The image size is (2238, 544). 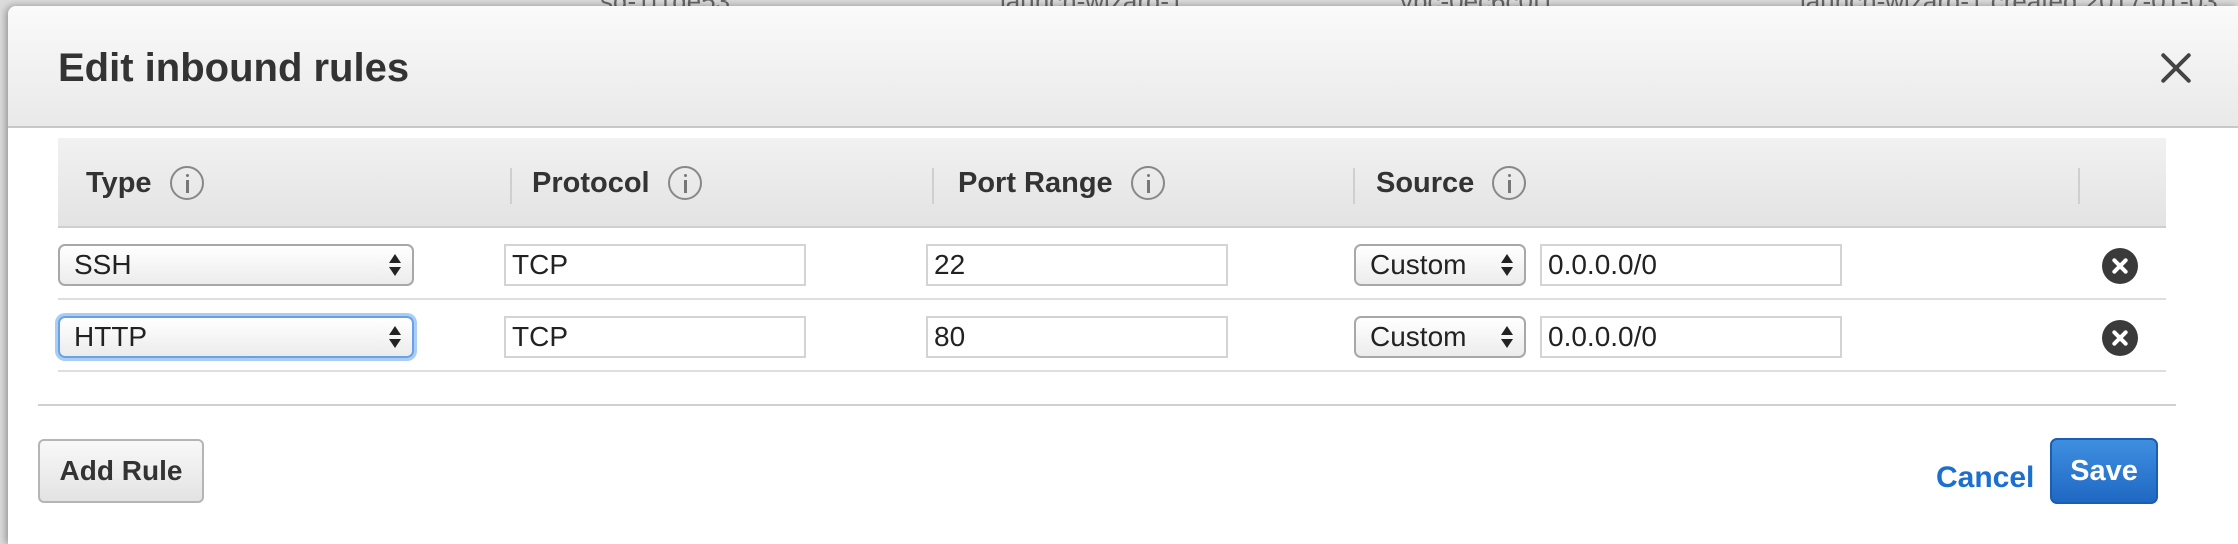 I want to click on footer-divider, so click(x=1107, y=405).